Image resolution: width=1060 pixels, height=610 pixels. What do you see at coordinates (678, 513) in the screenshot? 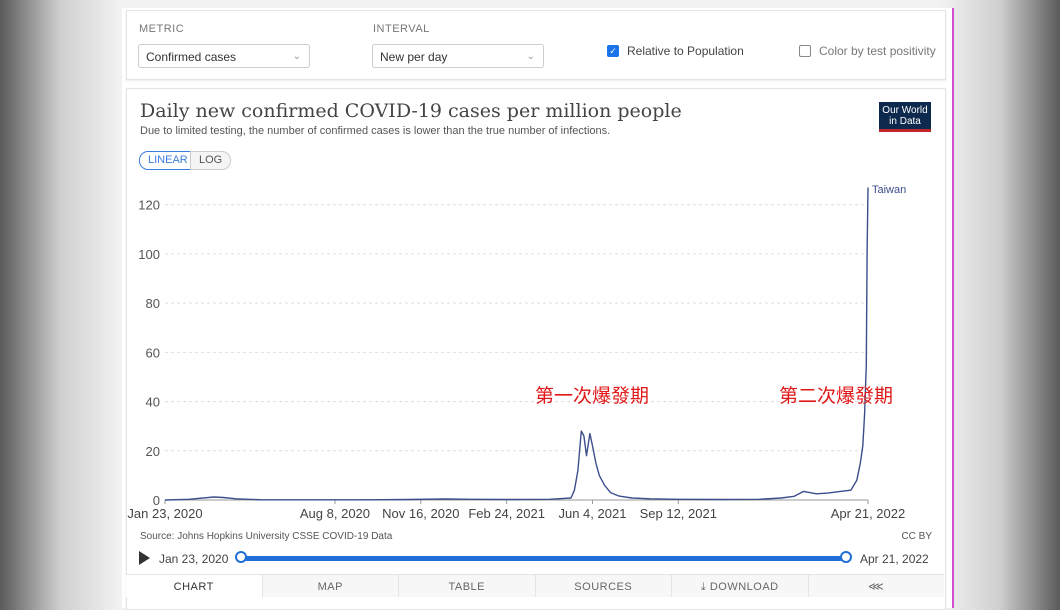
I see `x-tick-label: Sep 12, 2021` at bounding box center [678, 513].